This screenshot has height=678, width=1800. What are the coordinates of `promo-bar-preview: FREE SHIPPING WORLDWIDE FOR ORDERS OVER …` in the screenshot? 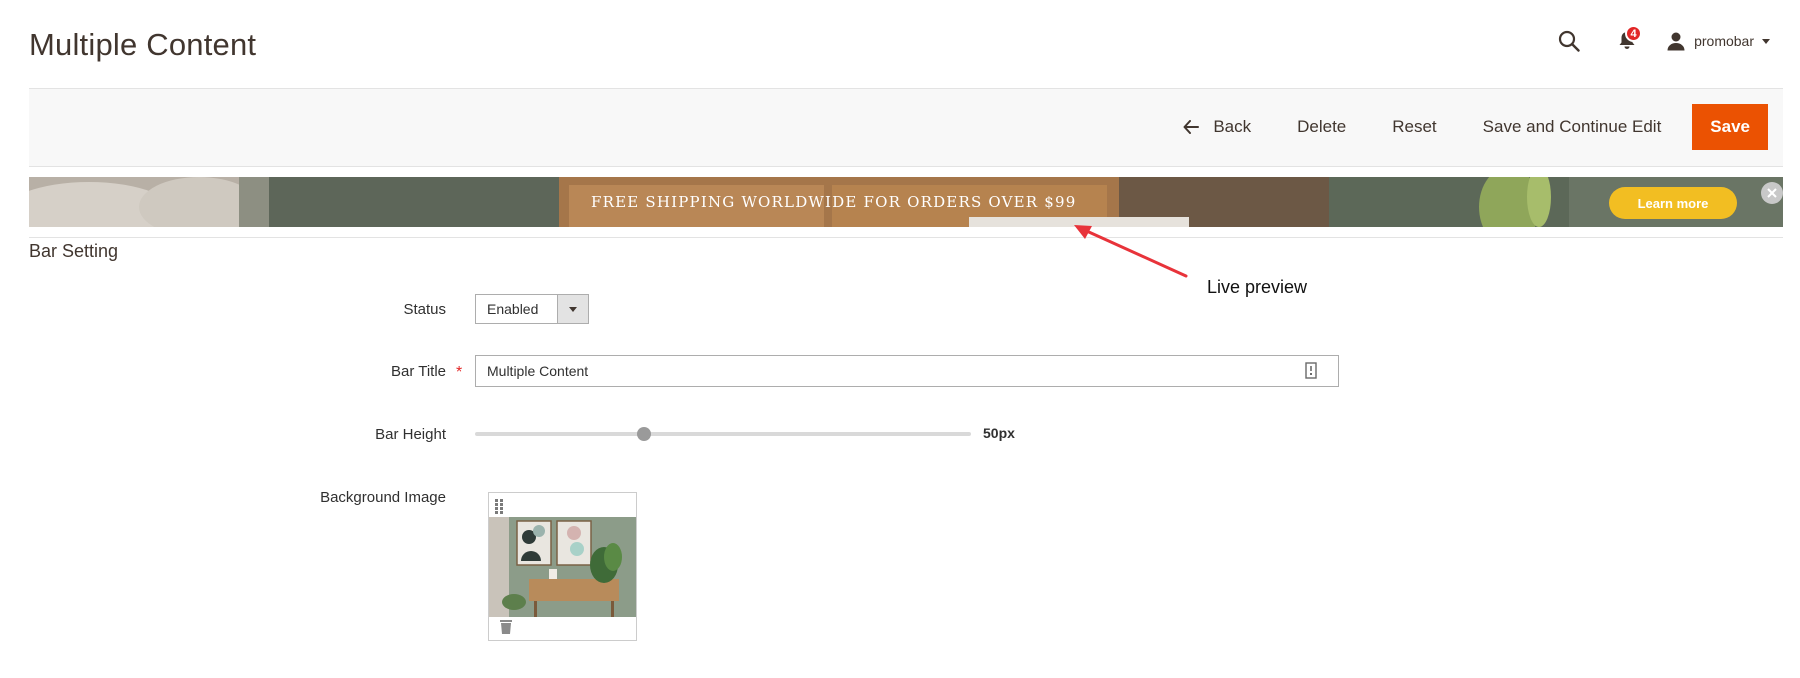 It's located at (906, 202).